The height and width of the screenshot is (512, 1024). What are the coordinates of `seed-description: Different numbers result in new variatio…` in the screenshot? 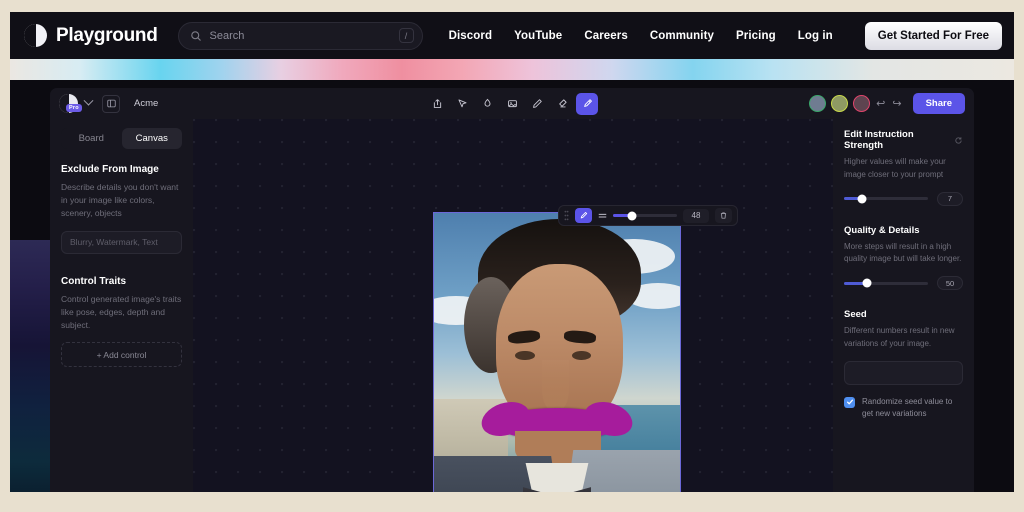 It's located at (899, 337).